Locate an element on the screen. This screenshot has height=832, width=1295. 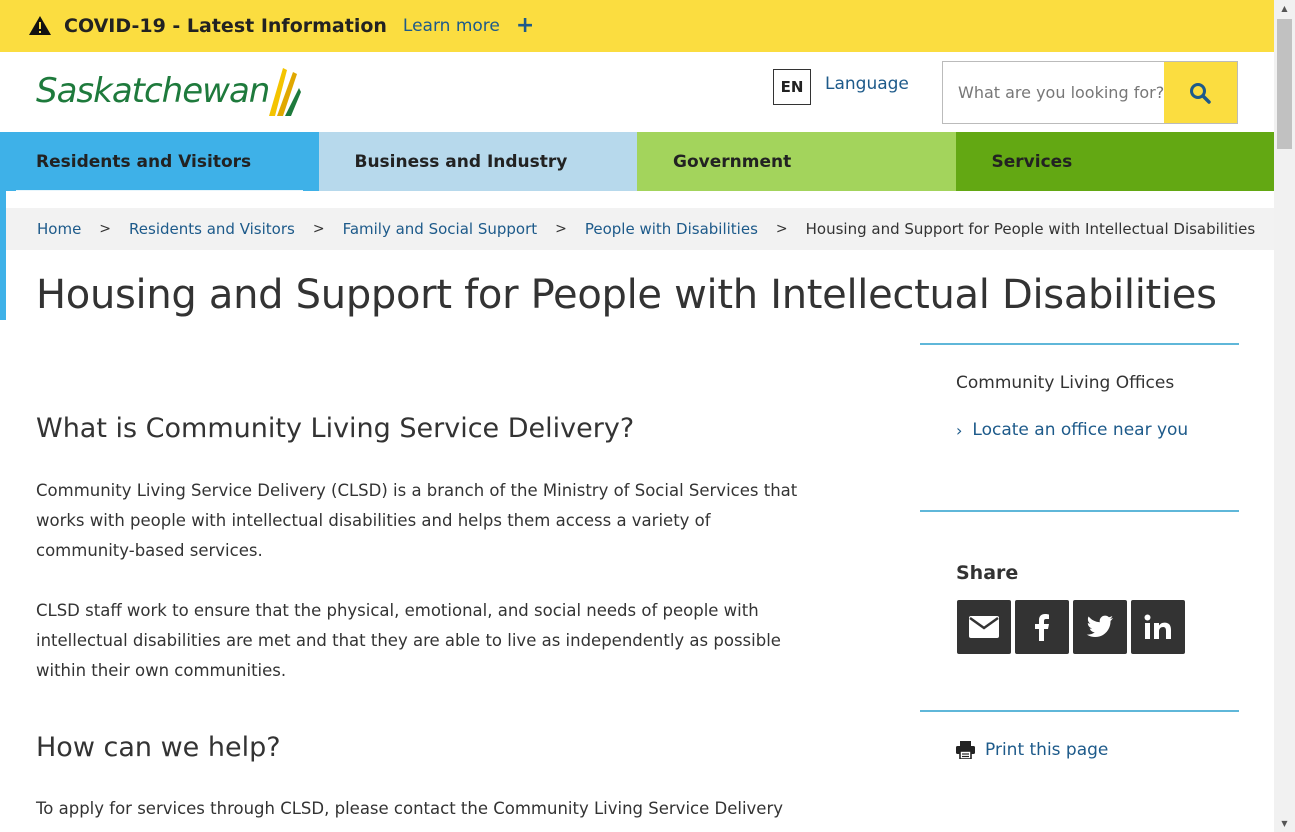
nav-residents-and-visitors: Residents and Visitors is located at coordinates (159, 161).